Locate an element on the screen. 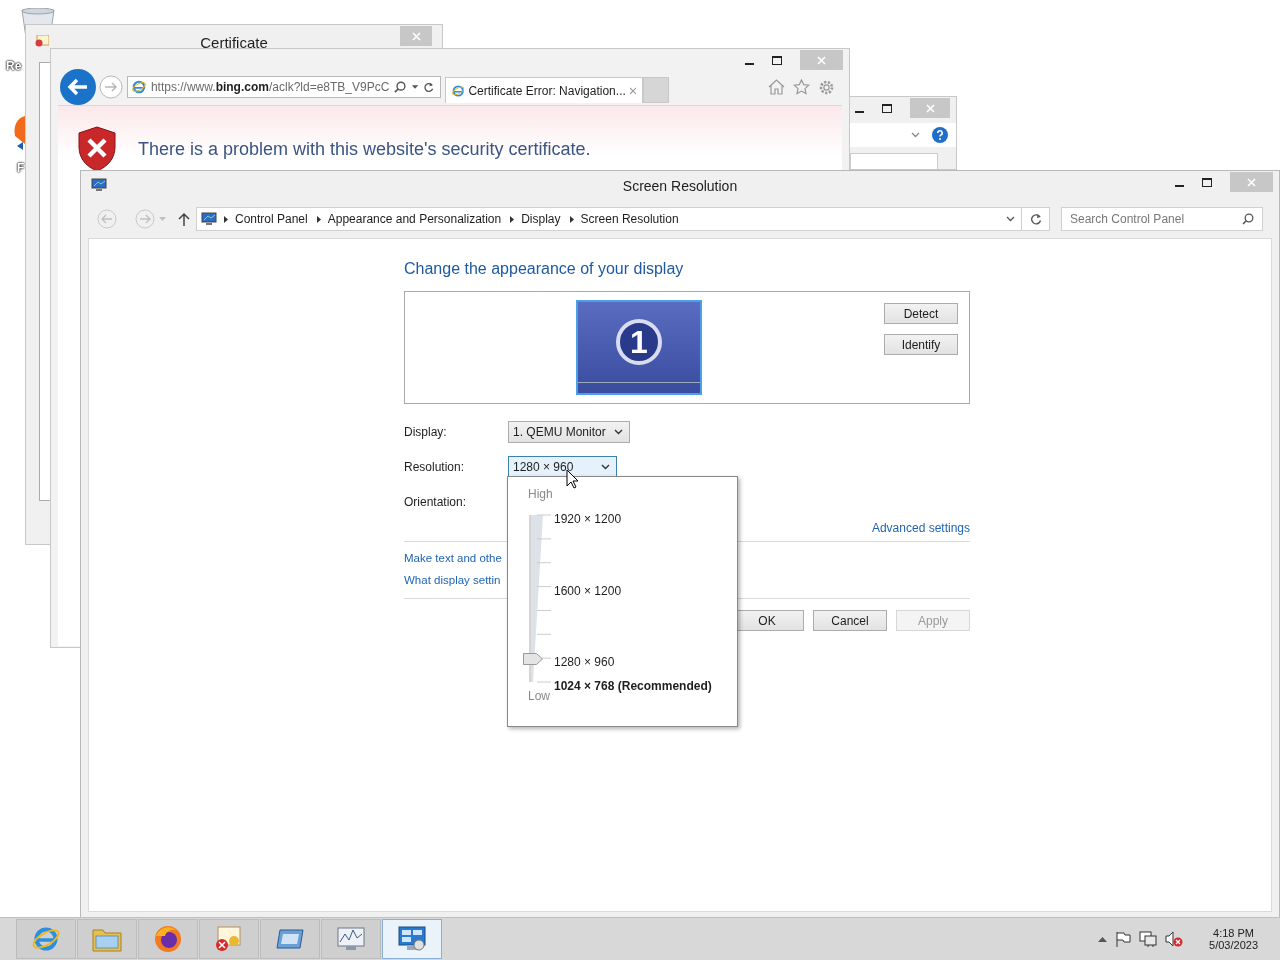 The height and width of the screenshot is (960, 1280). breadcrumb-item: Control Panel is located at coordinates (271, 219).